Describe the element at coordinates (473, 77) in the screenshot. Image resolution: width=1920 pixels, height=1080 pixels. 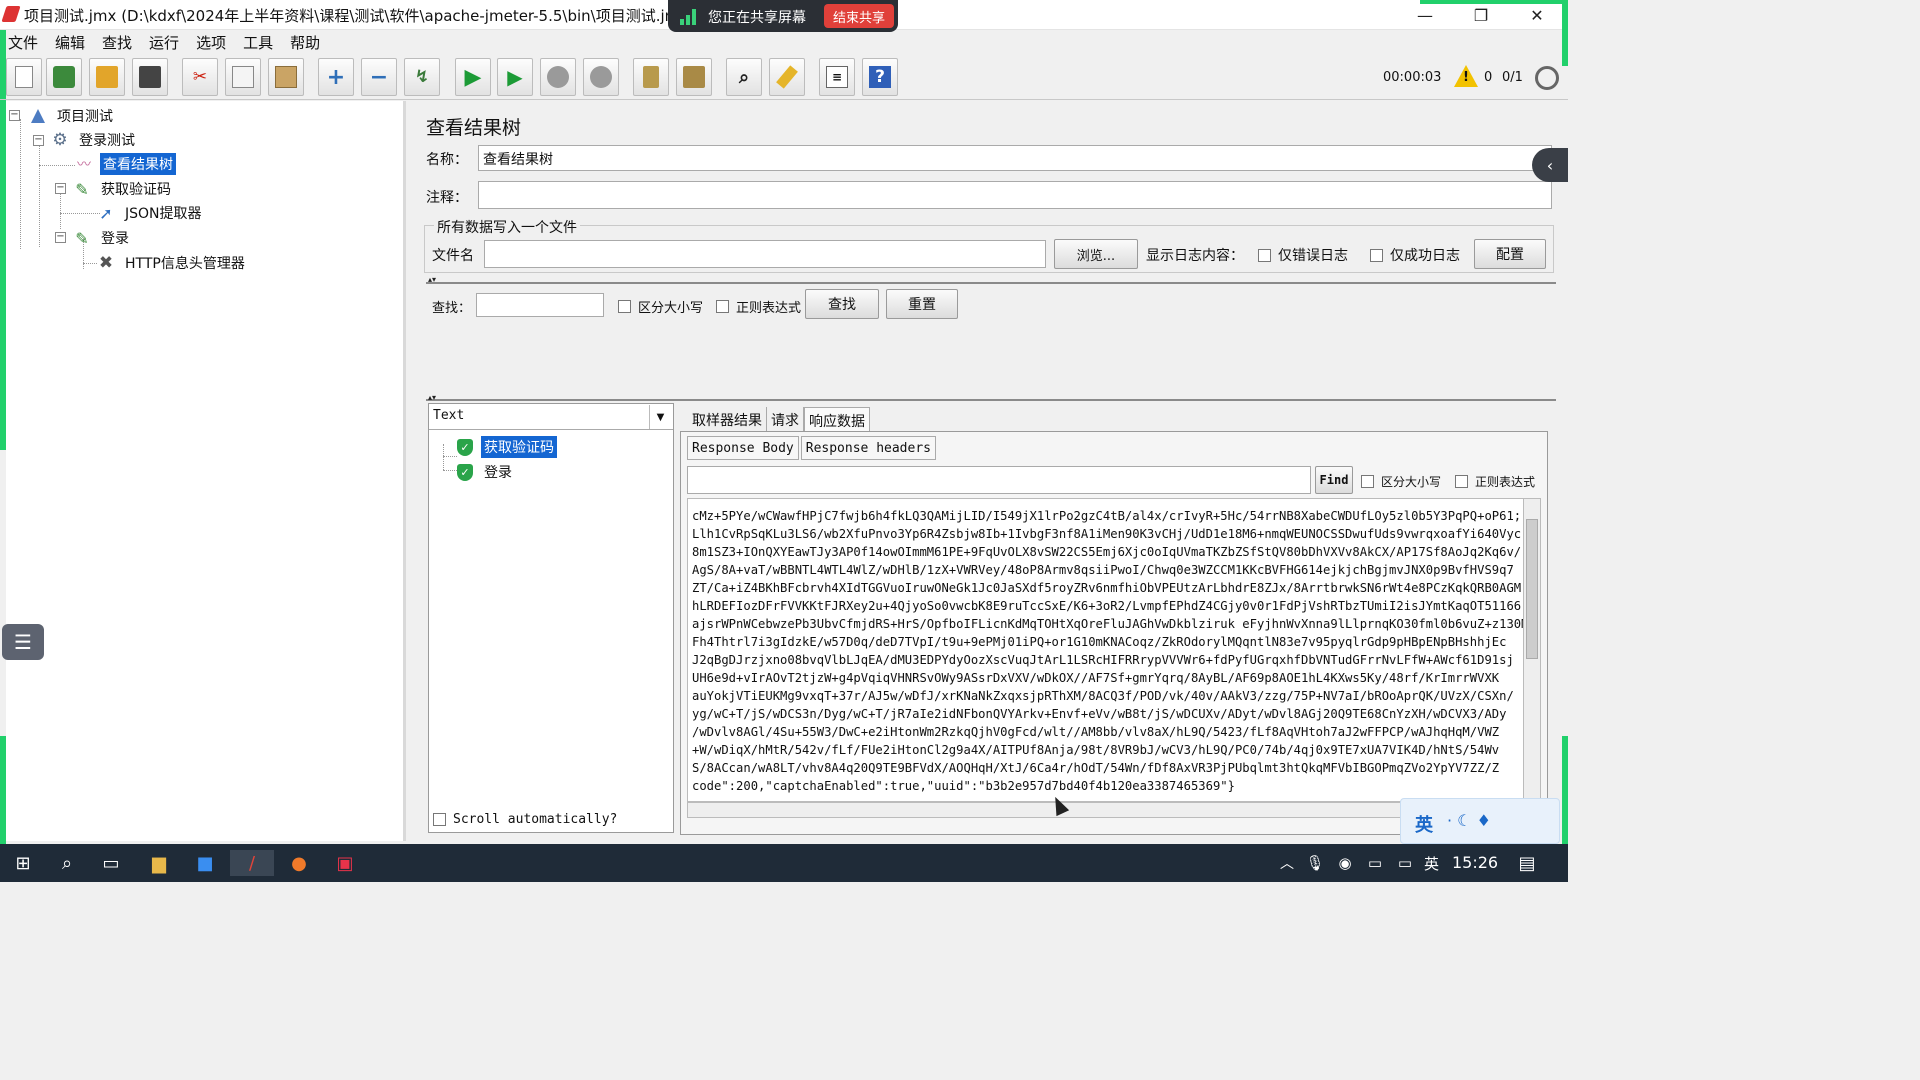
I see `start-button: ▶` at that location.